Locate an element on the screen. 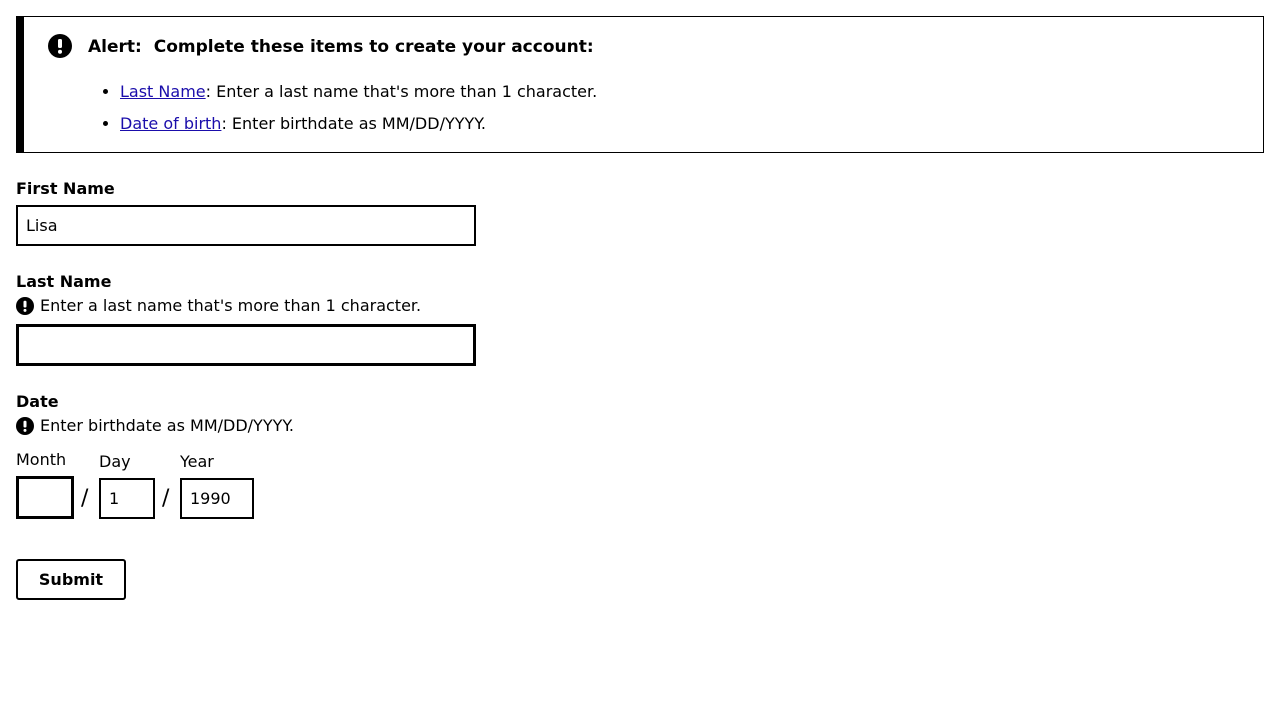 The image size is (1280, 720). month-input is located at coordinates (45, 497).